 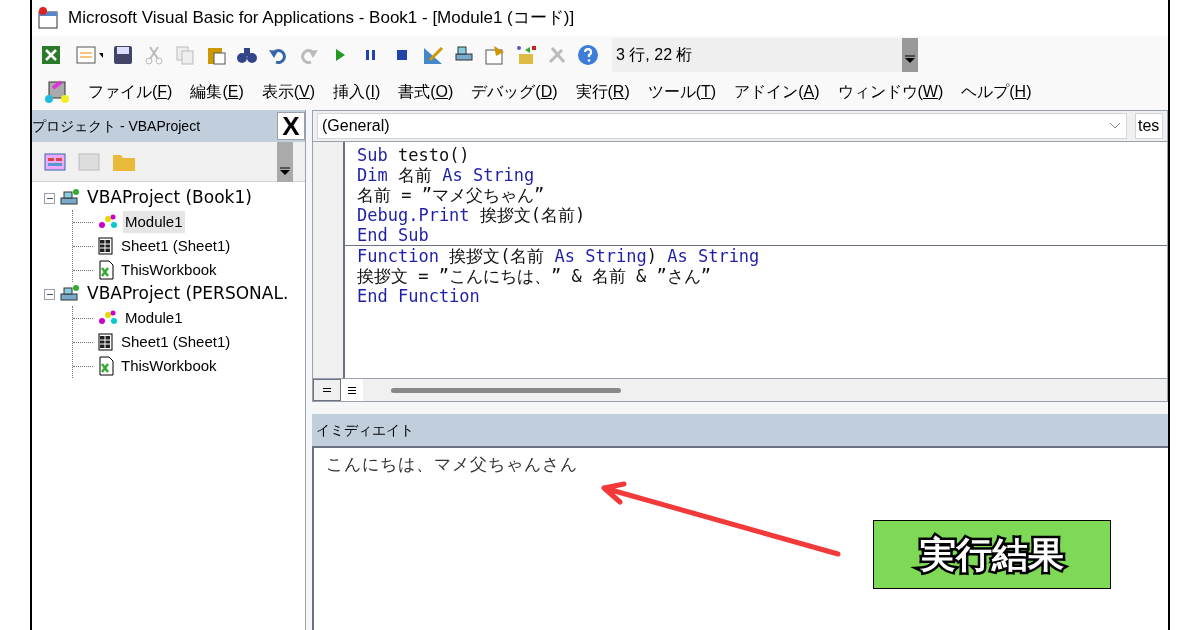 What do you see at coordinates (357, 92) in the screenshot?
I see `menu-item: 挿入(I)` at bounding box center [357, 92].